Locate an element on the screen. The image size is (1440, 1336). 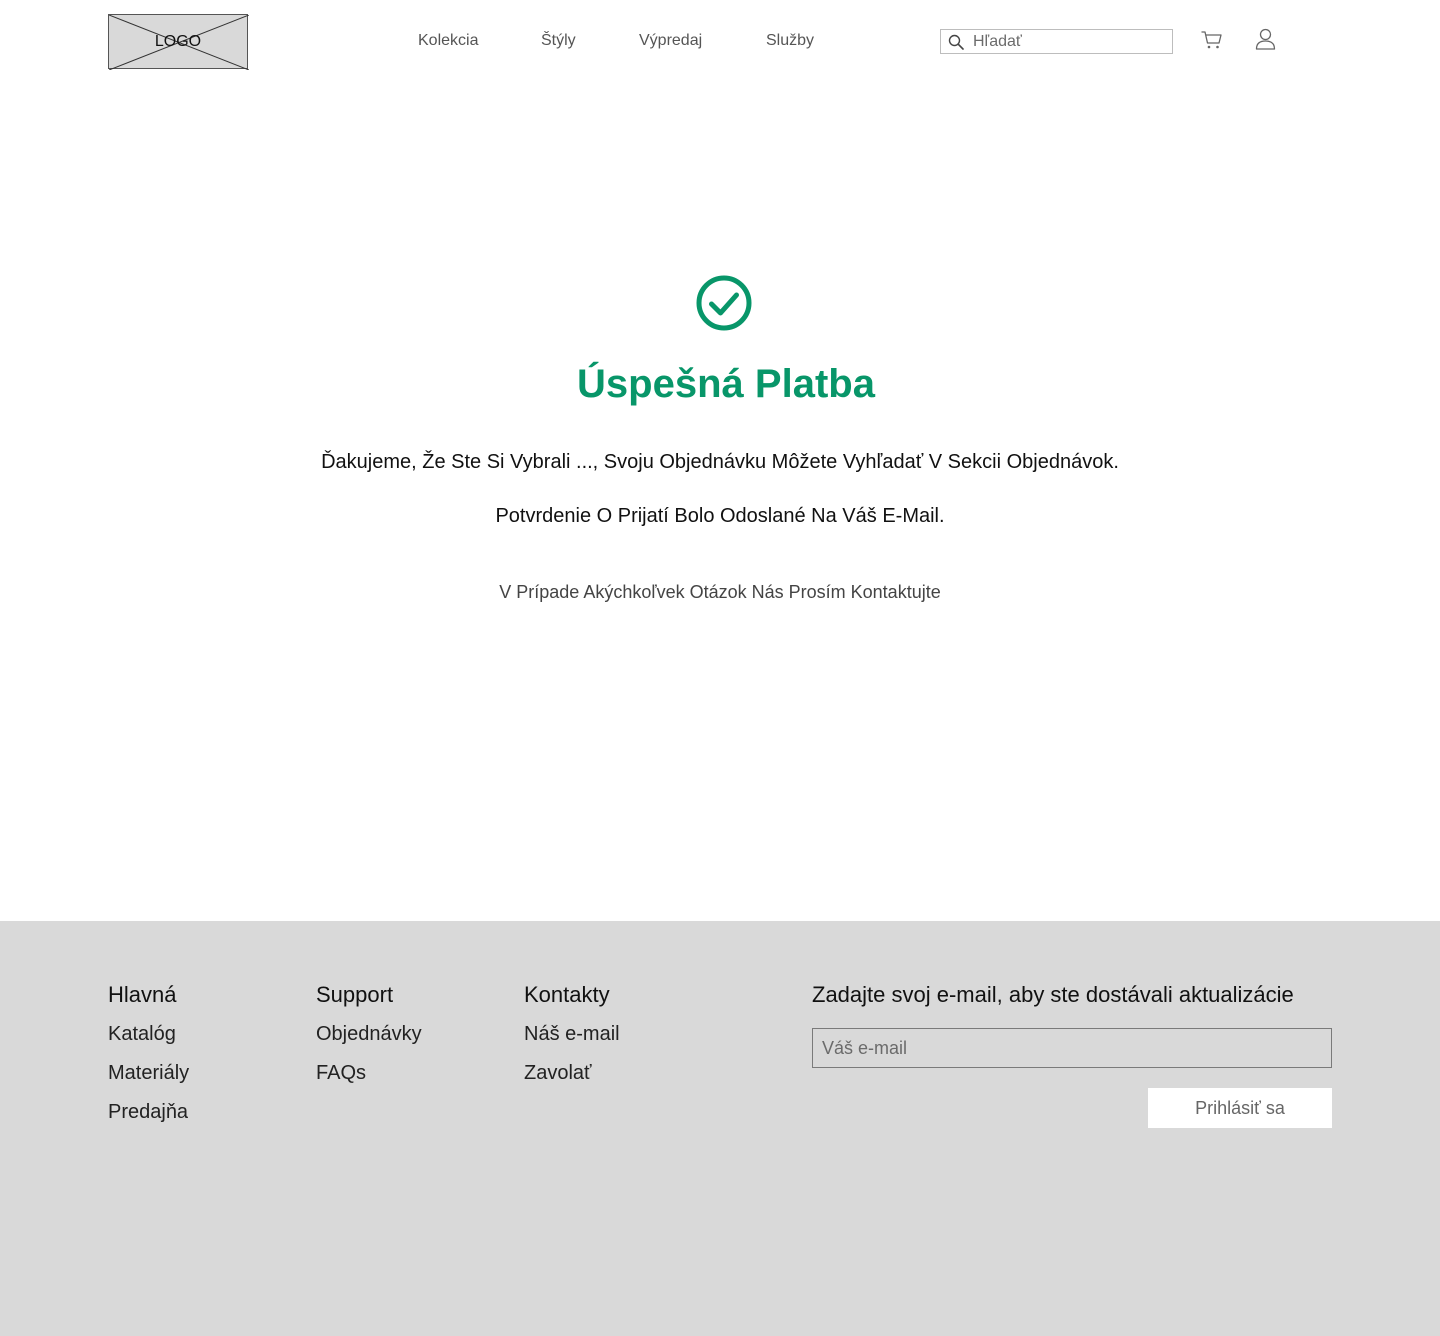
footer-link-predajna: Predajňa is located at coordinates (148, 1112).